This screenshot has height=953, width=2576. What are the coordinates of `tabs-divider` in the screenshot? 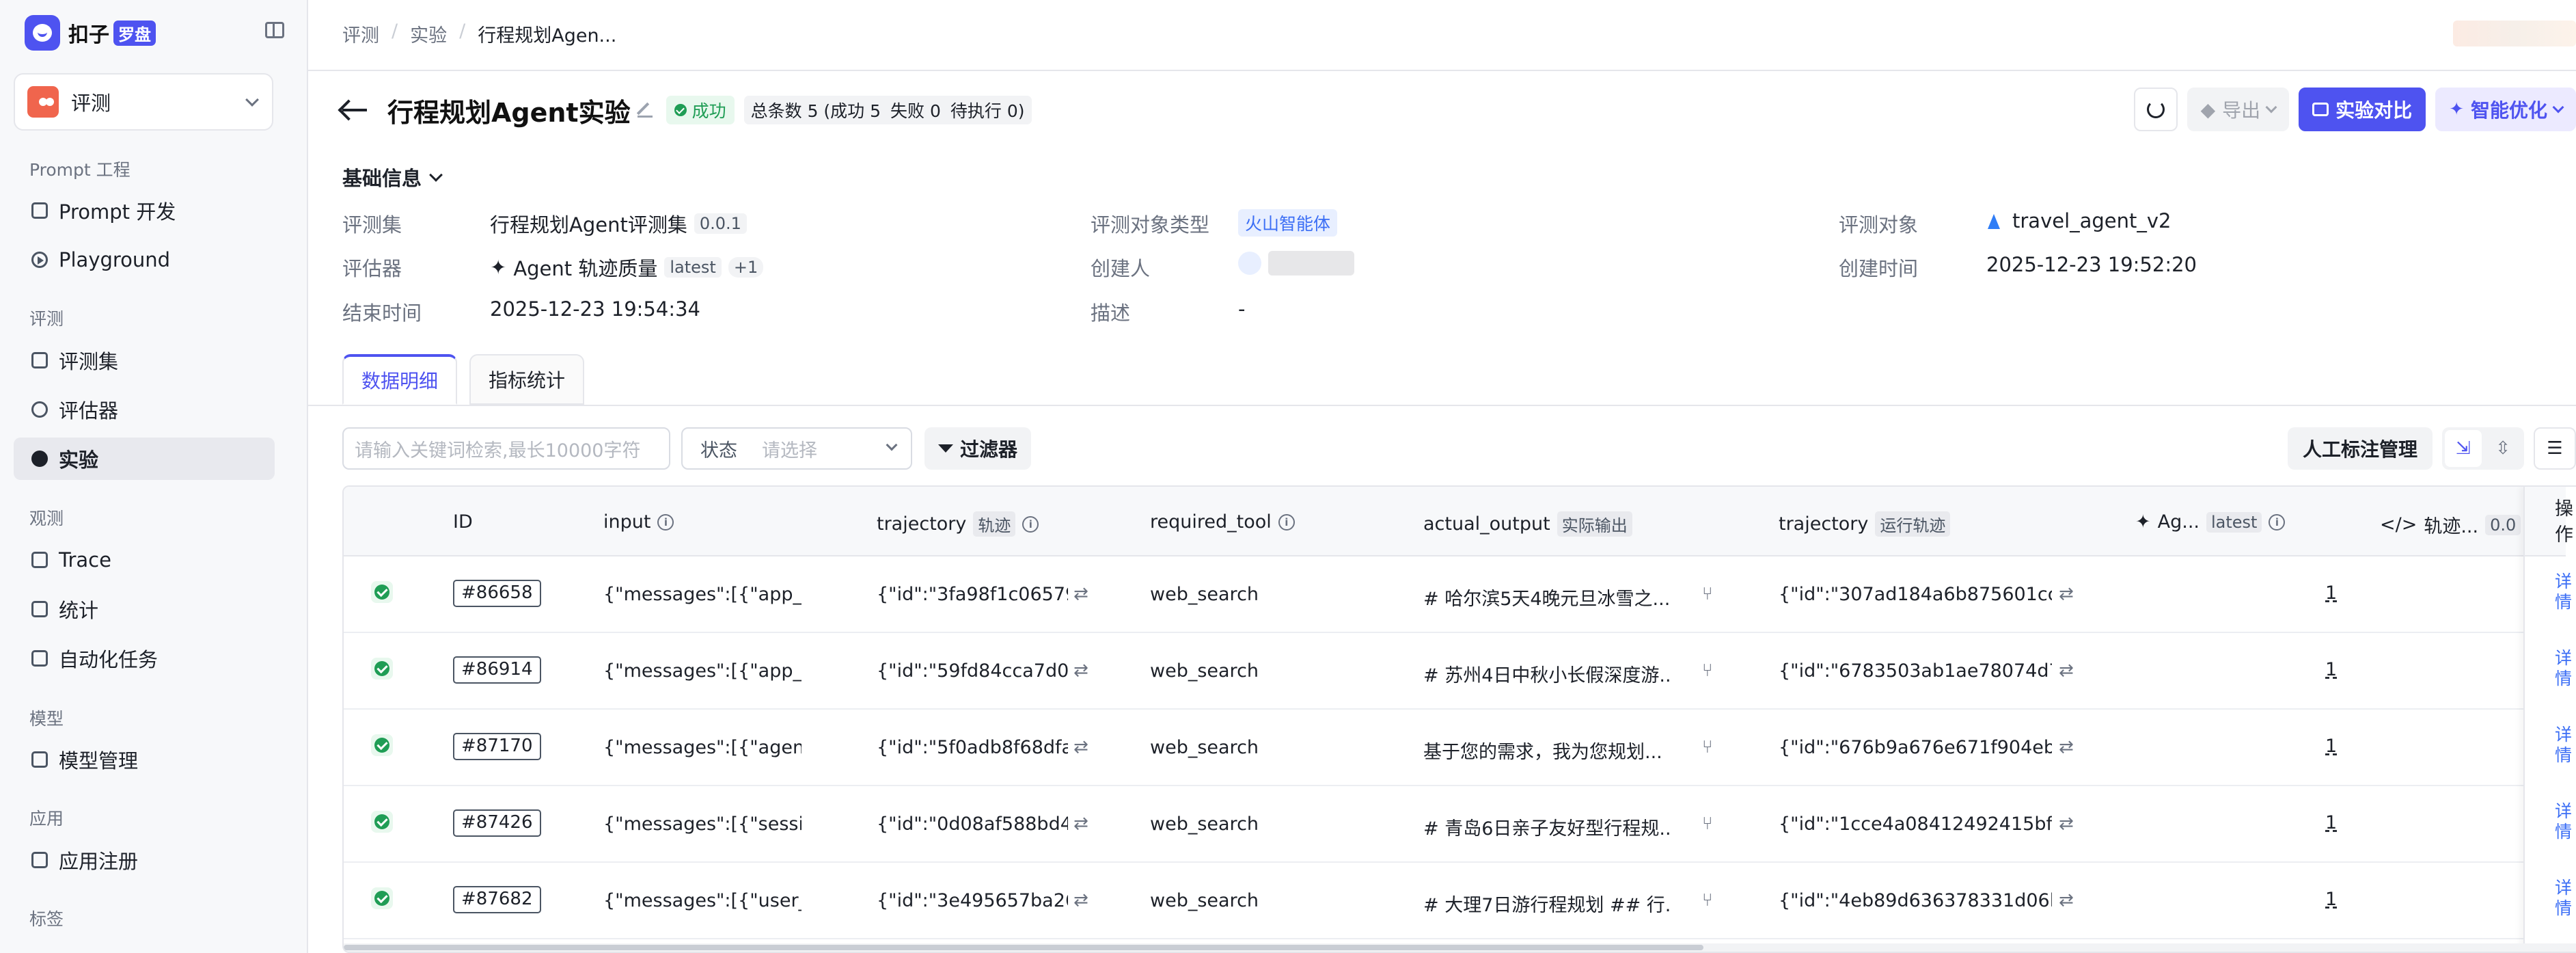 It's located at (1442, 405).